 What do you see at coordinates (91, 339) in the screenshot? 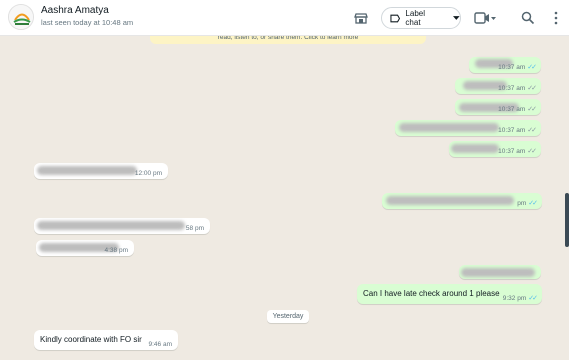
I see `message-text: Kindly coordinate with FO sir` at bounding box center [91, 339].